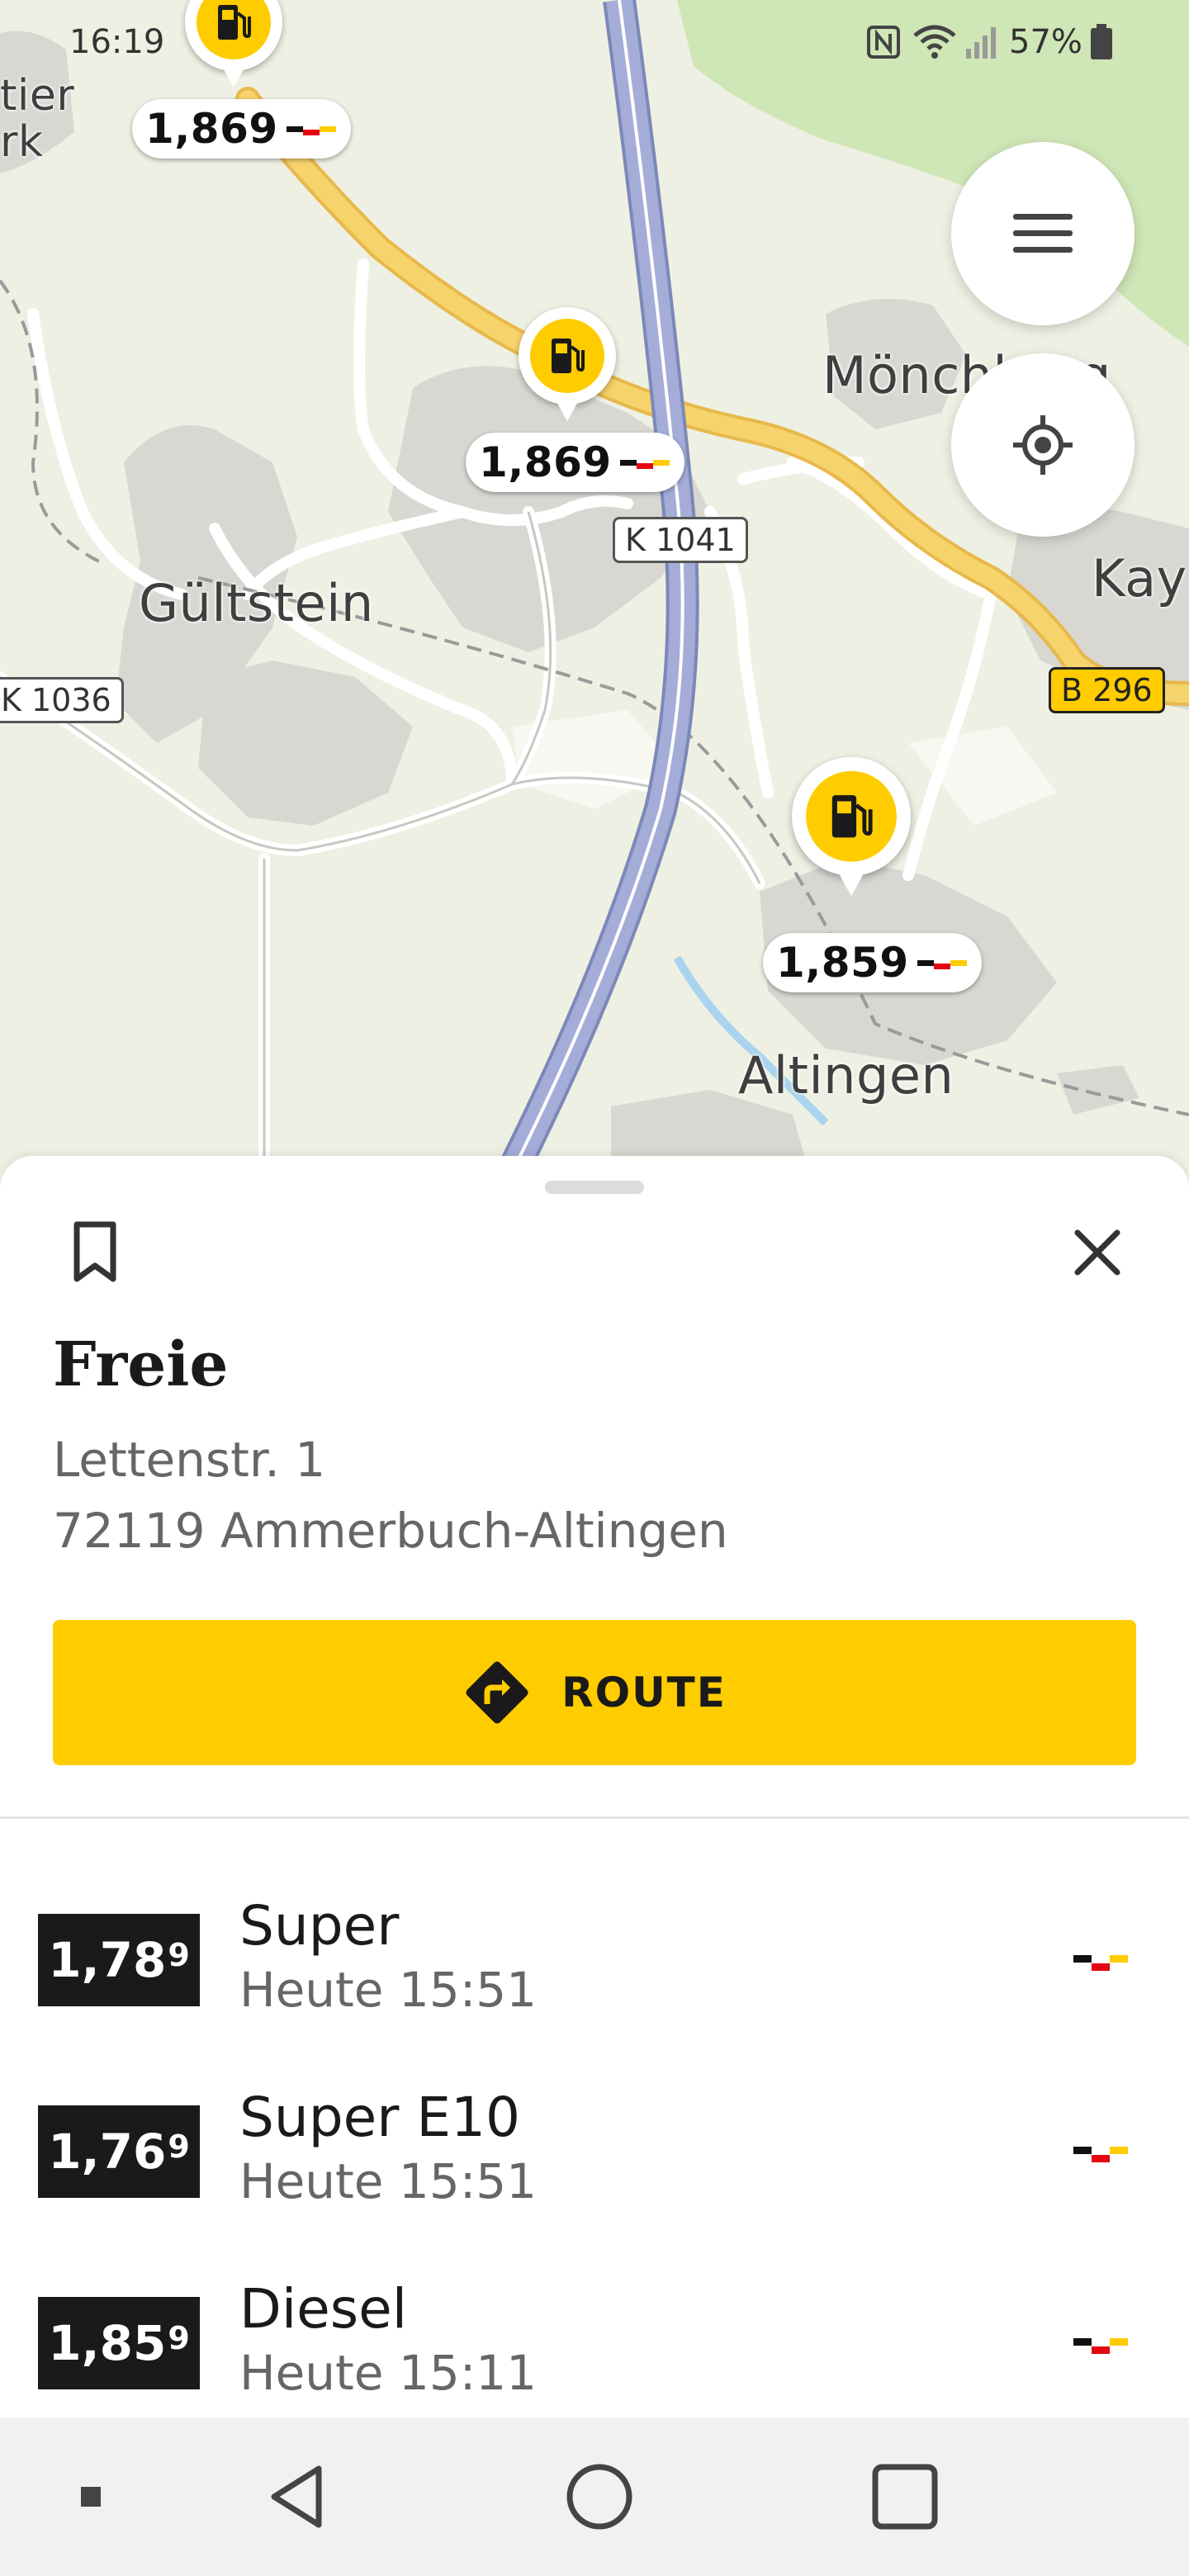 The height and width of the screenshot is (2576, 1189). I want to click on map-label-altingen: Altingen, so click(846, 1075).